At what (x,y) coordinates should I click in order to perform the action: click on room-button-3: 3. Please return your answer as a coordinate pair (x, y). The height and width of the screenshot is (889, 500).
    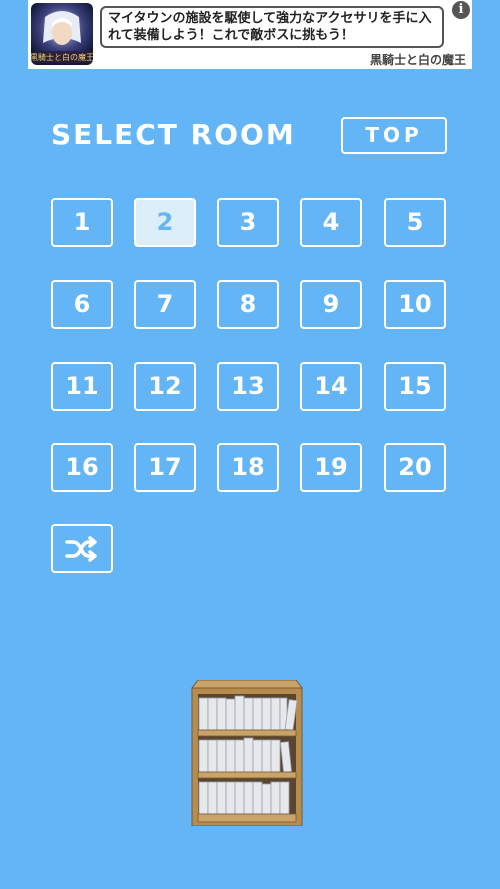
    Looking at the image, I should click on (248, 222).